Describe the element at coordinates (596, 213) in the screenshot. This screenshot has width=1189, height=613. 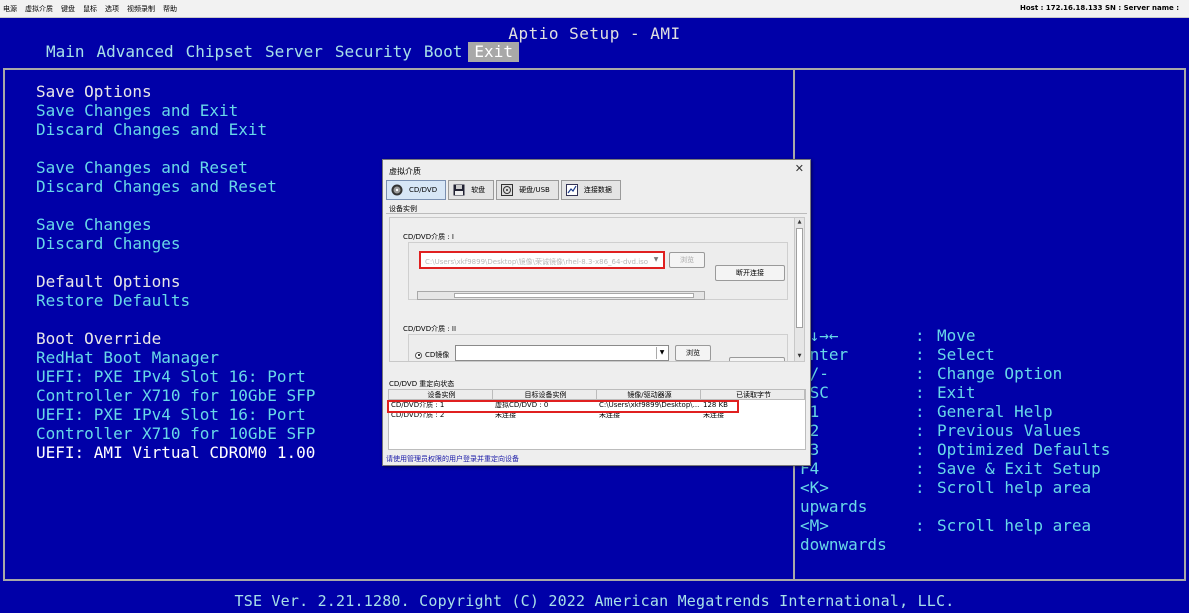
I see `divider` at that location.